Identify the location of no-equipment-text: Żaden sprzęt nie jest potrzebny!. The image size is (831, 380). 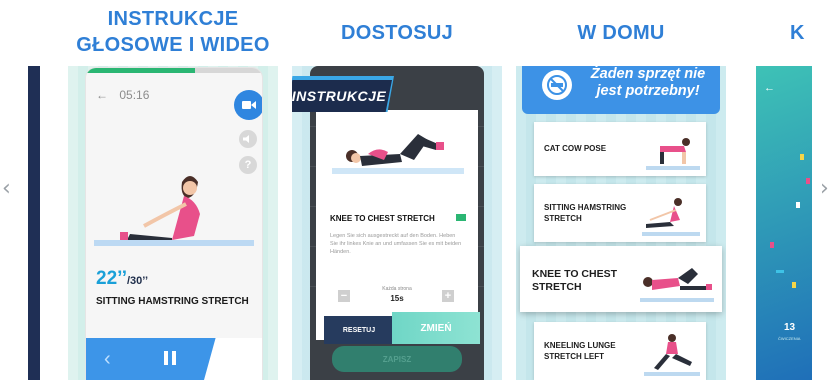
(648, 82).